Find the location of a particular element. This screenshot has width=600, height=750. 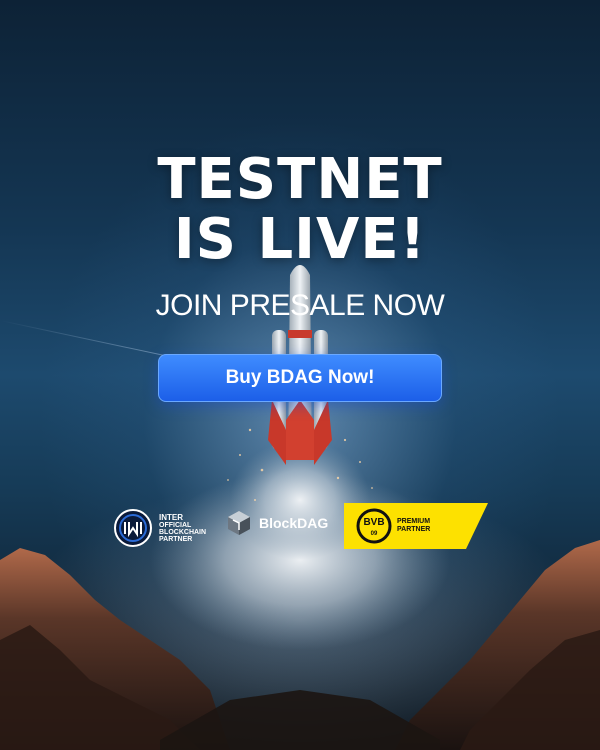

inter-line-1: INTER is located at coordinates (171, 517).